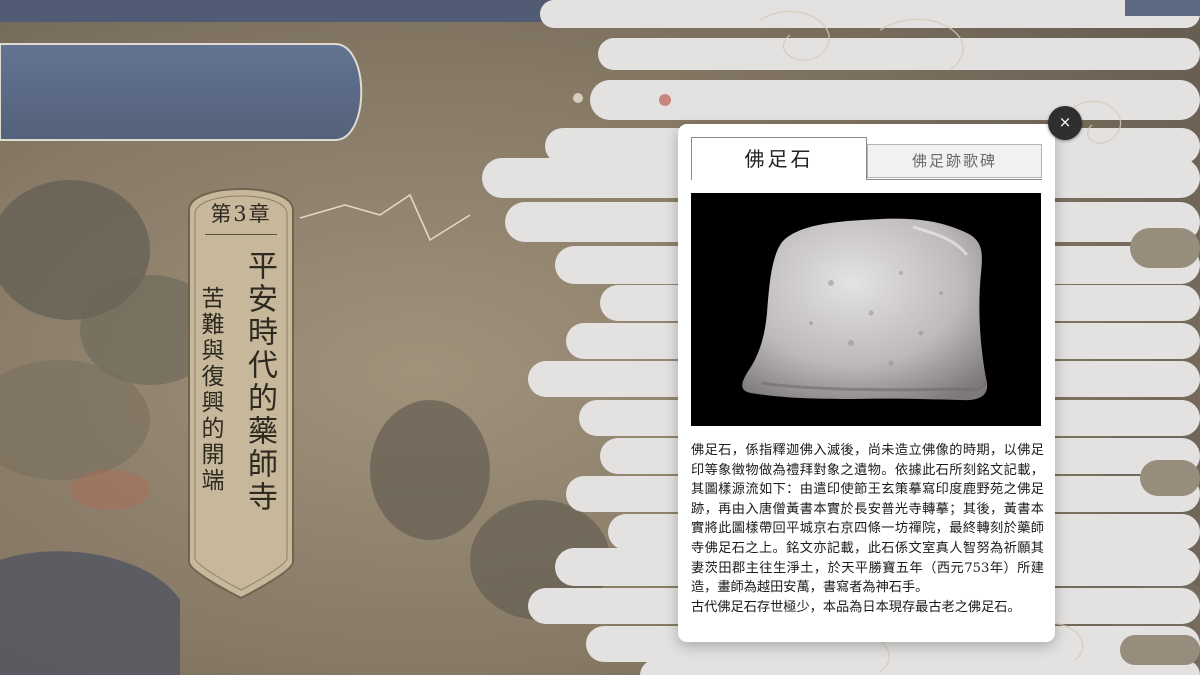 The image size is (1200, 675). What do you see at coordinates (241, 214) in the screenshot?
I see `chapter-number: 第3章` at bounding box center [241, 214].